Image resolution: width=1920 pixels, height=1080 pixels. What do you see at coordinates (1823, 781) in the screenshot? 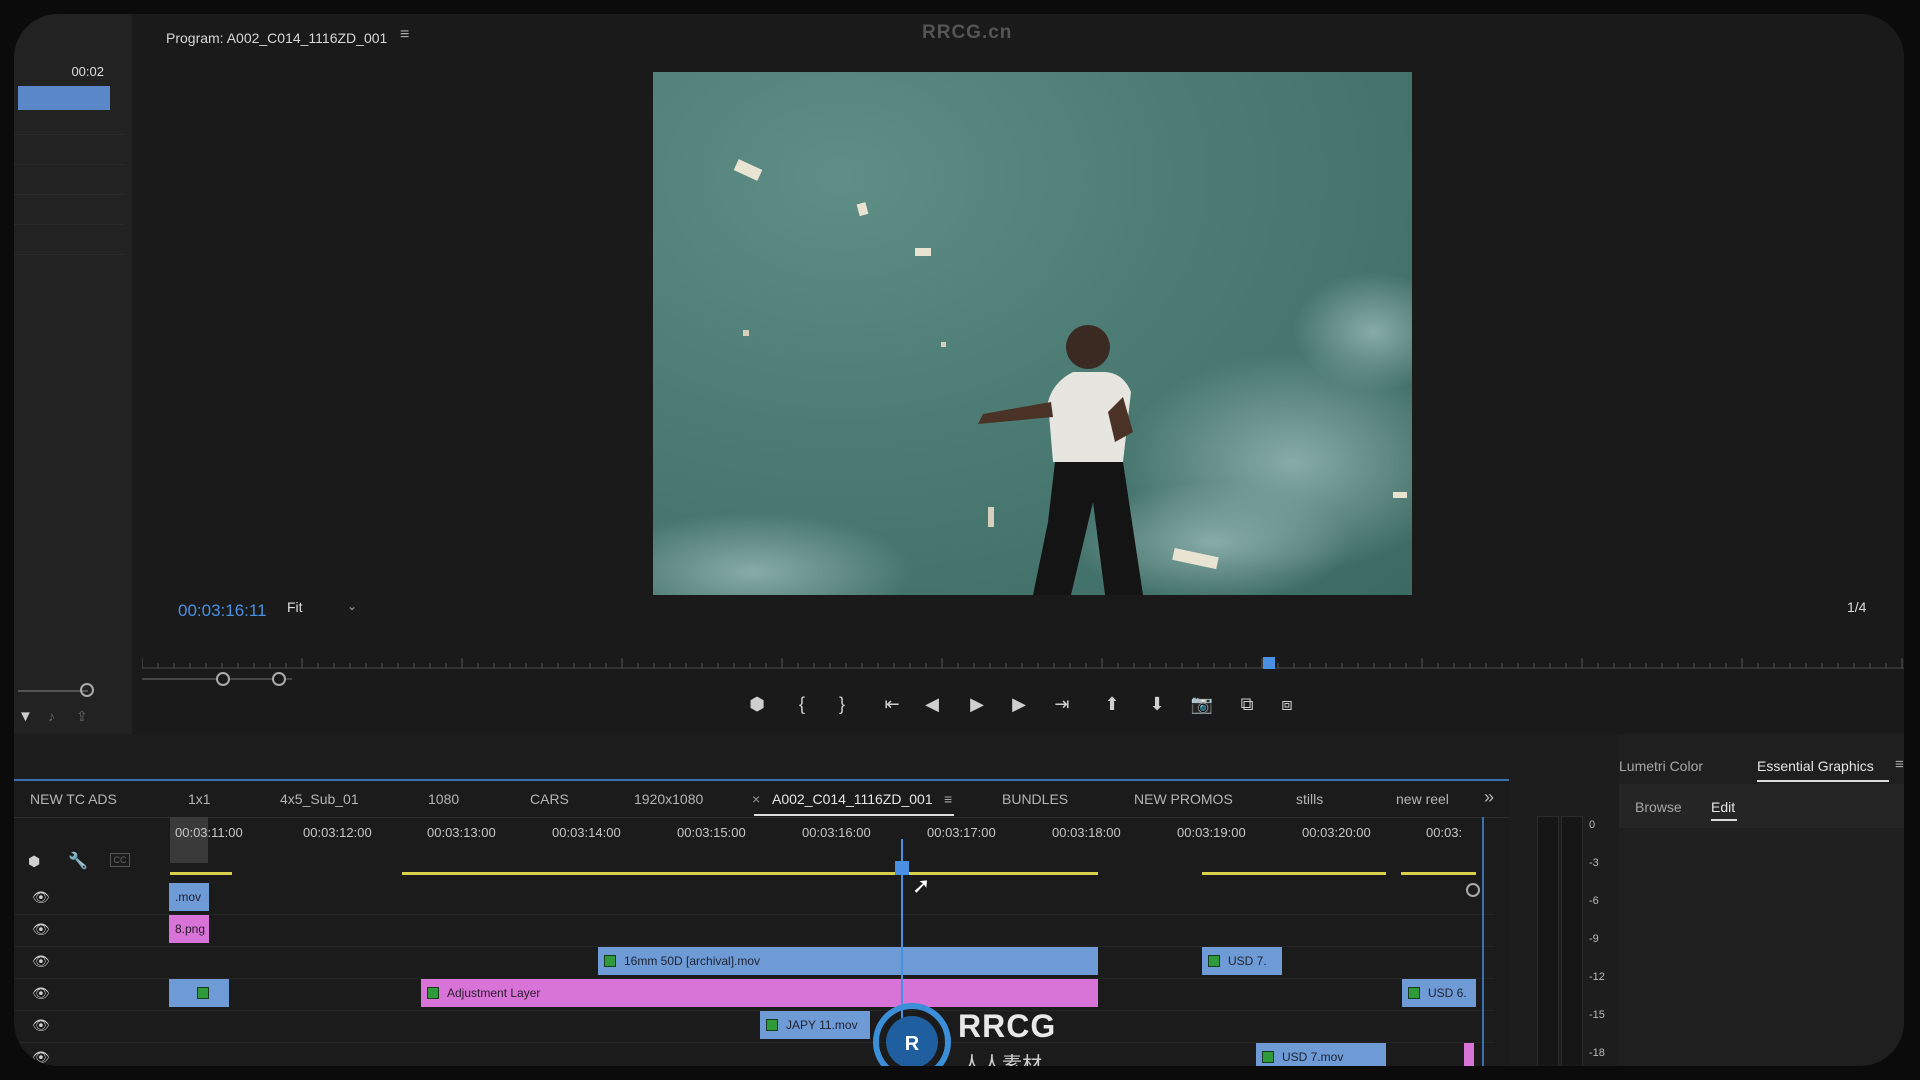
I see `active-tab-underline` at bounding box center [1823, 781].